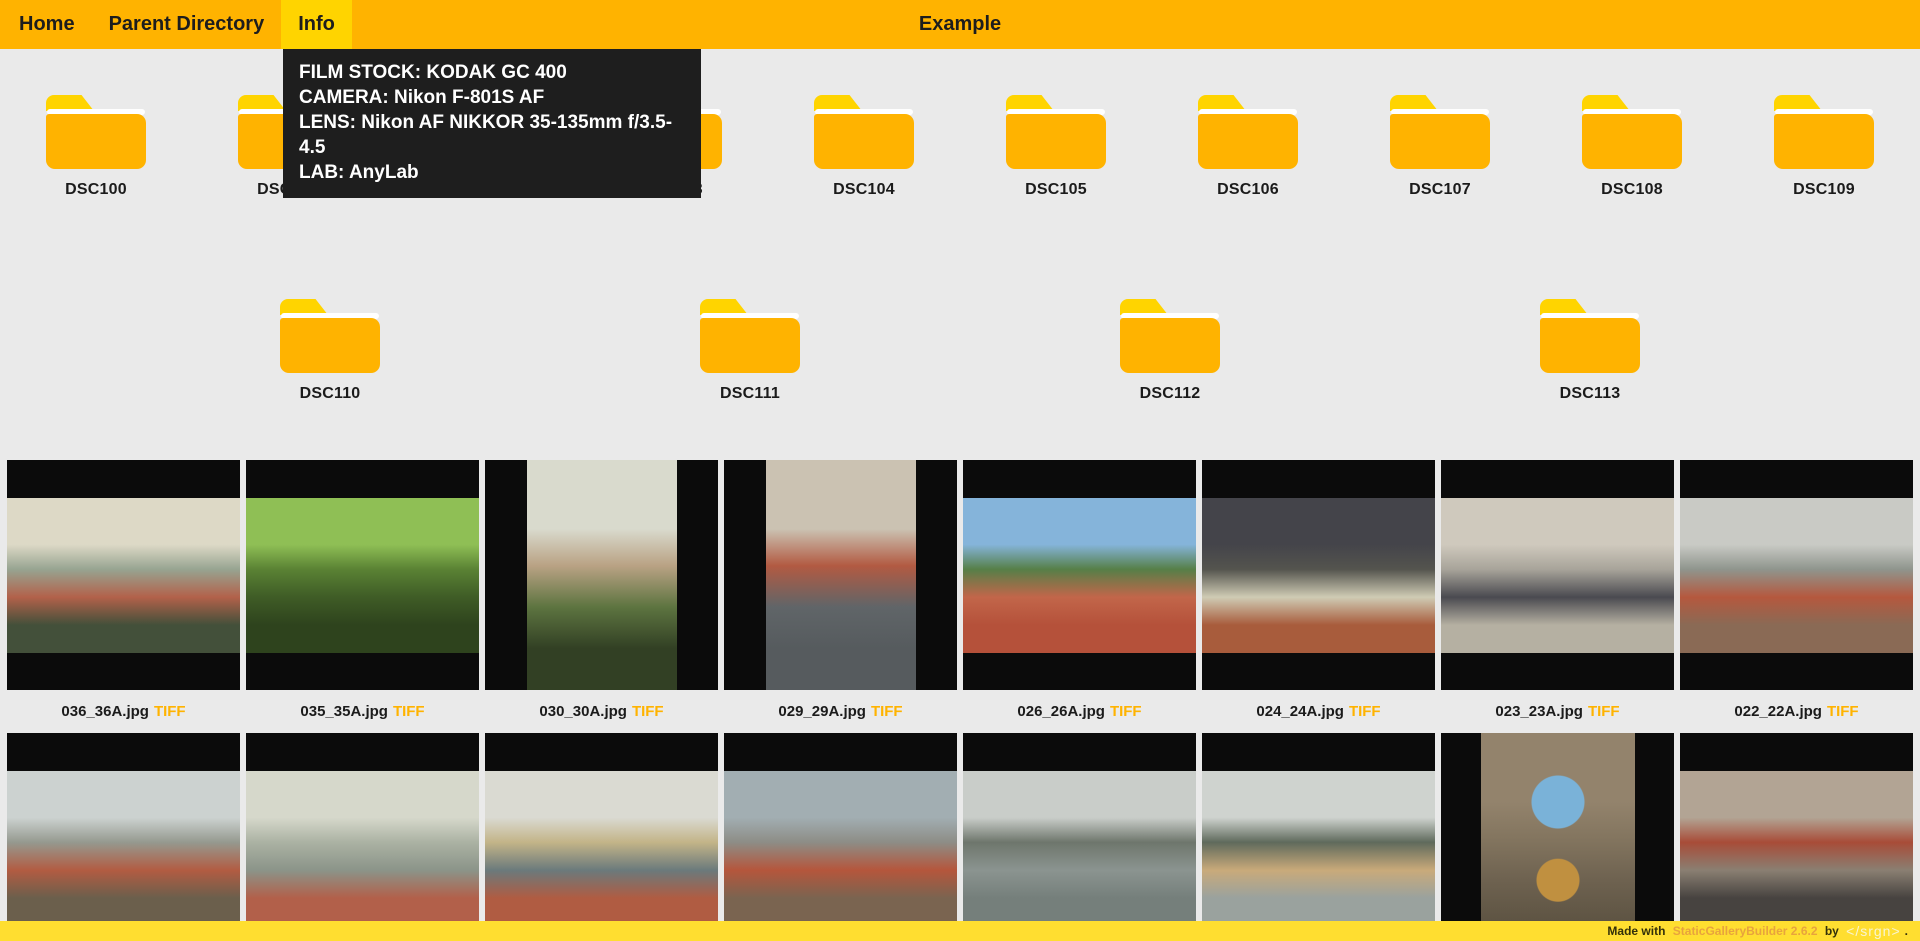 This screenshot has width=1920, height=941. Describe the element at coordinates (433, 72) in the screenshot. I see `info-tooltip-line: FILM STOCK: KODAK GC 400` at that location.